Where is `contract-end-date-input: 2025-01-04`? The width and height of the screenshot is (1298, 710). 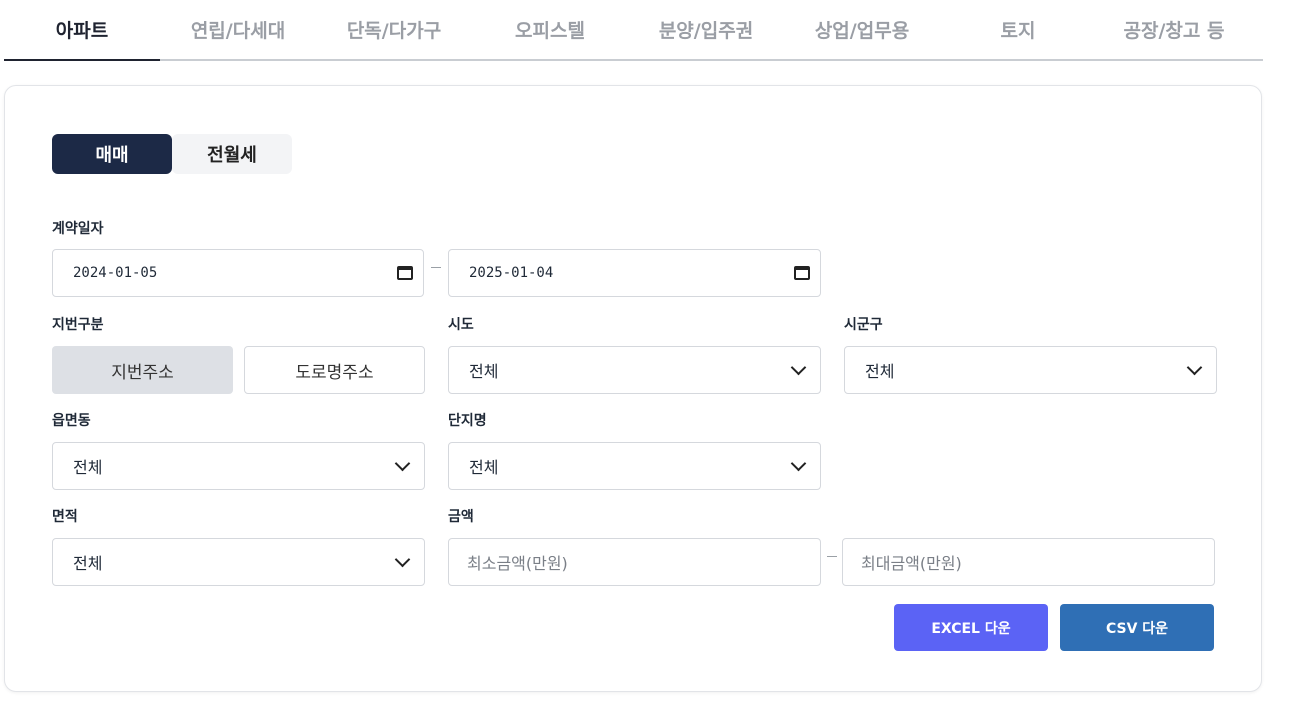
contract-end-date-input: 2025-01-04 is located at coordinates (634, 273).